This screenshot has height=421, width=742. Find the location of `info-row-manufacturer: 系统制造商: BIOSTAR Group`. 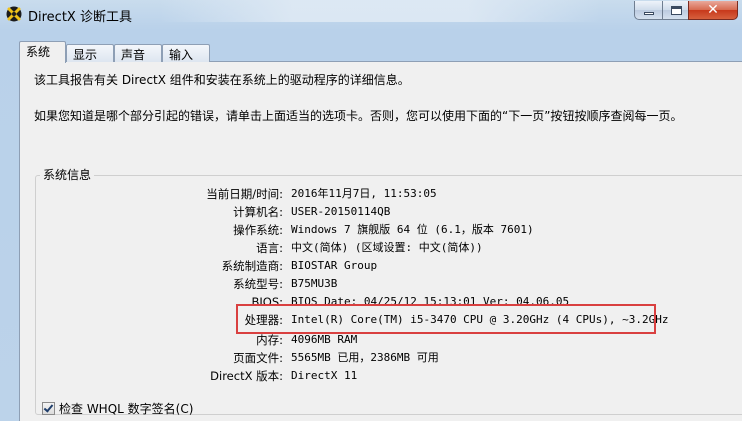

info-row-manufacturer: 系统制造商: BIOSTAR Group is located at coordinates (371, 266).